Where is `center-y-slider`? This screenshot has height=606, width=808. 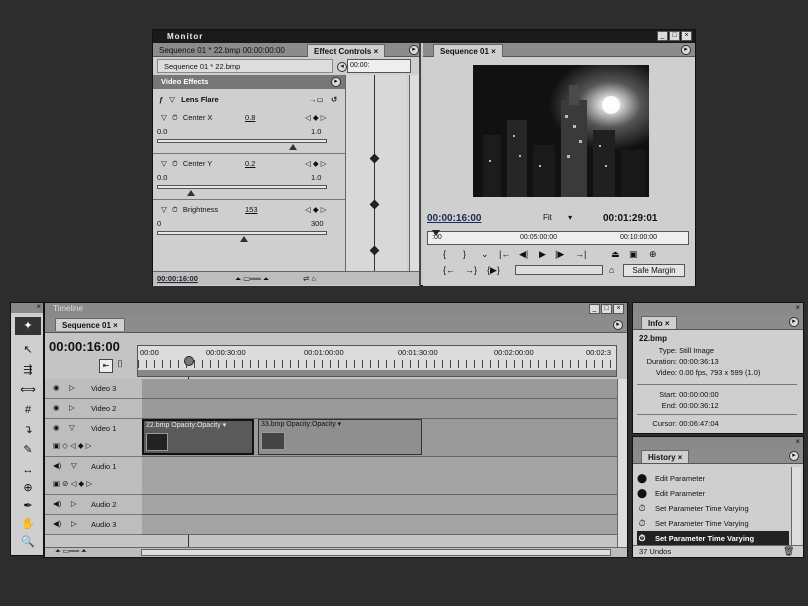 center-y-slider is located at coordinates (242, 187).